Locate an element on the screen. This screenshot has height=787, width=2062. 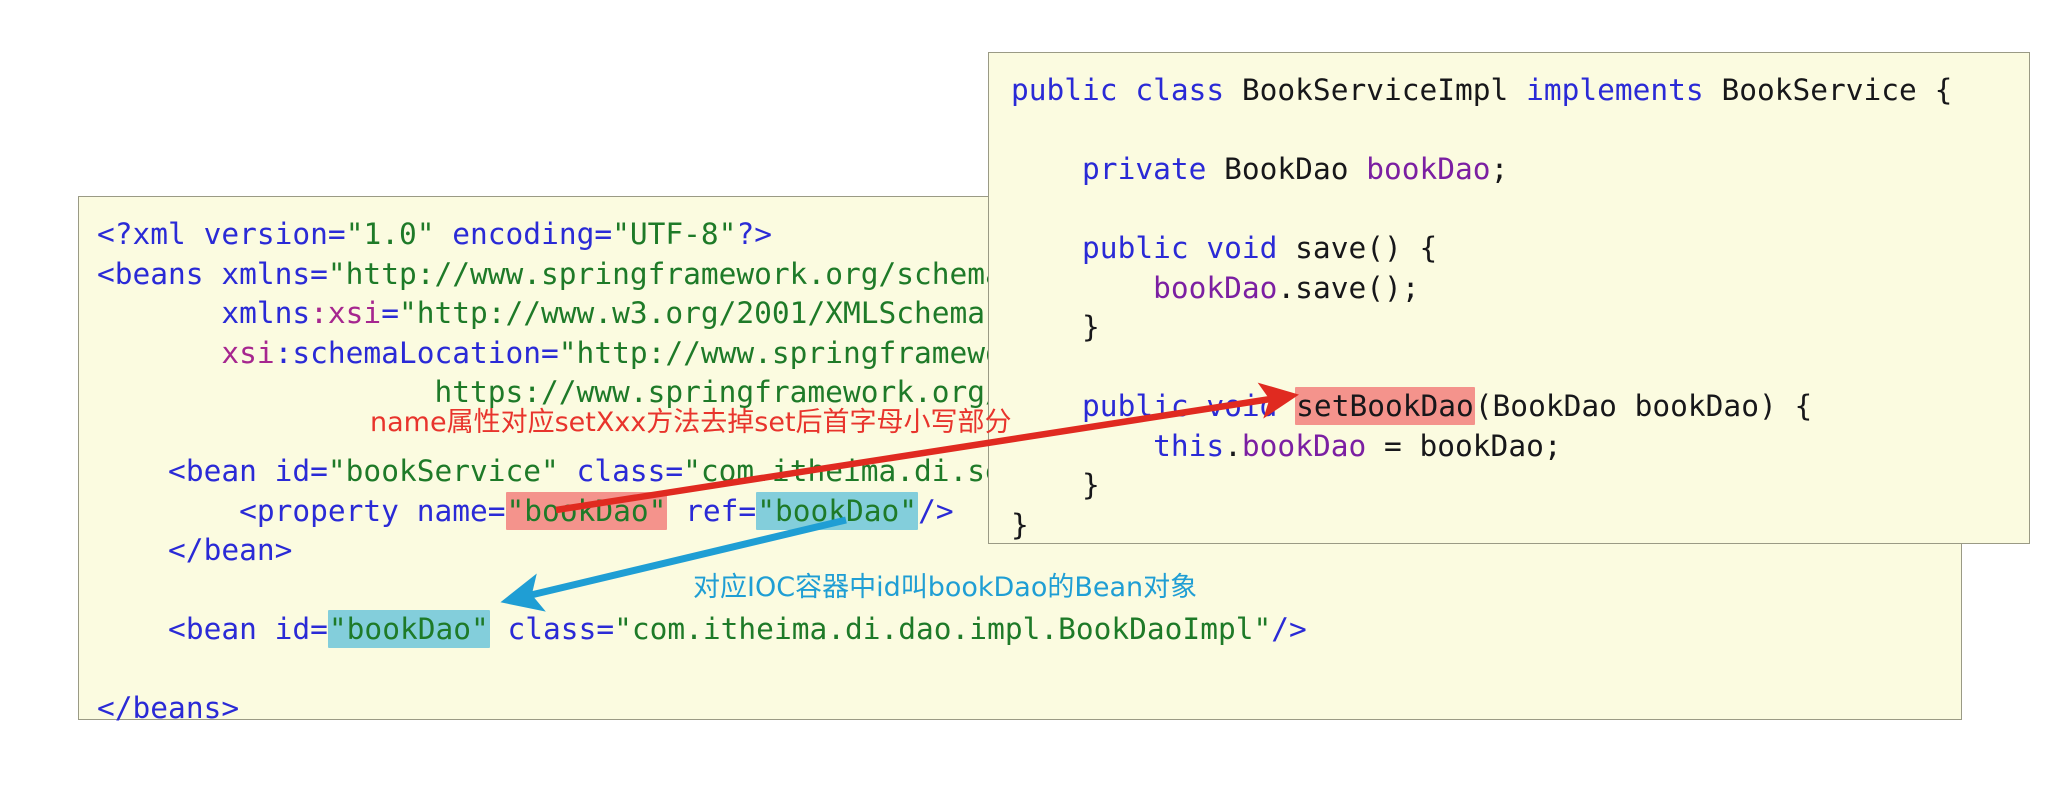
xml-token: xmlns= is located at coordinates (265, 273).